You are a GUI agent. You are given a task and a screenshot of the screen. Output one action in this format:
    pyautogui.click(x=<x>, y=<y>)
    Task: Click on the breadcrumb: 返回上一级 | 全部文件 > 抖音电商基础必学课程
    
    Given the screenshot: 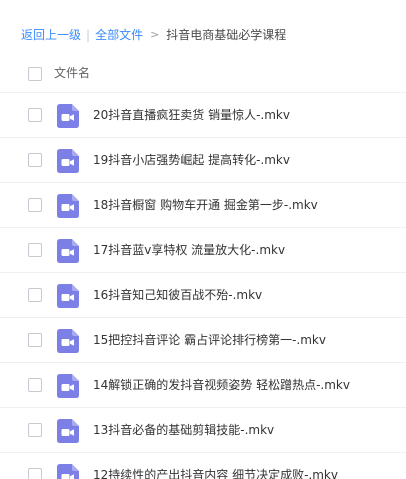 What is the action you would take?
    pyautogui.click(x=153, y=35)
    